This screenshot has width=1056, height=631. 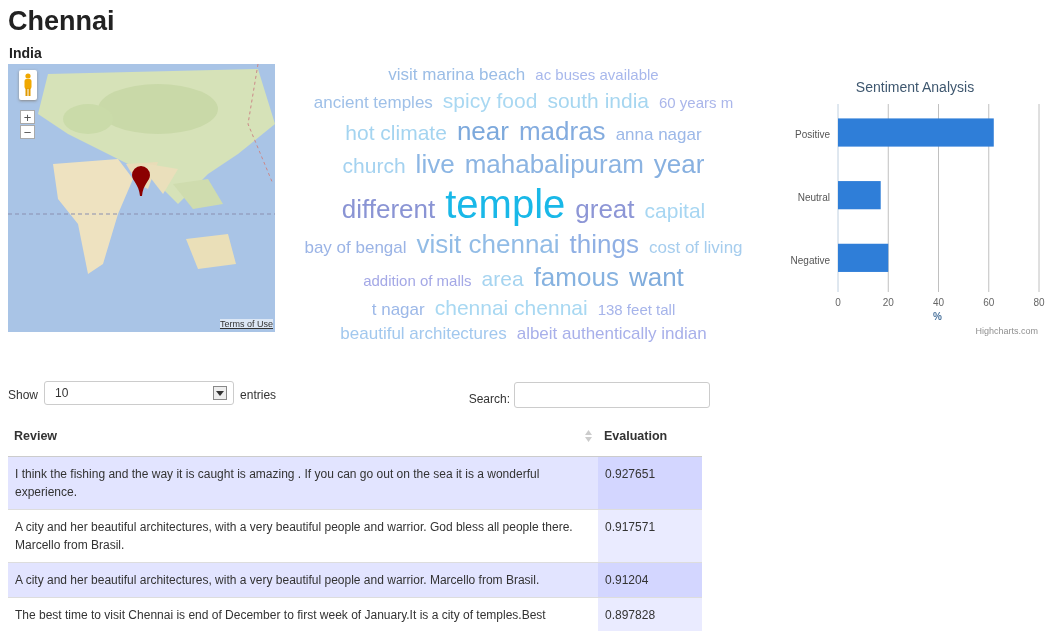 What do you see at coordinates (588, 436) in the screenshot?
I see `sort-icon` at bounding box center [588, 436].